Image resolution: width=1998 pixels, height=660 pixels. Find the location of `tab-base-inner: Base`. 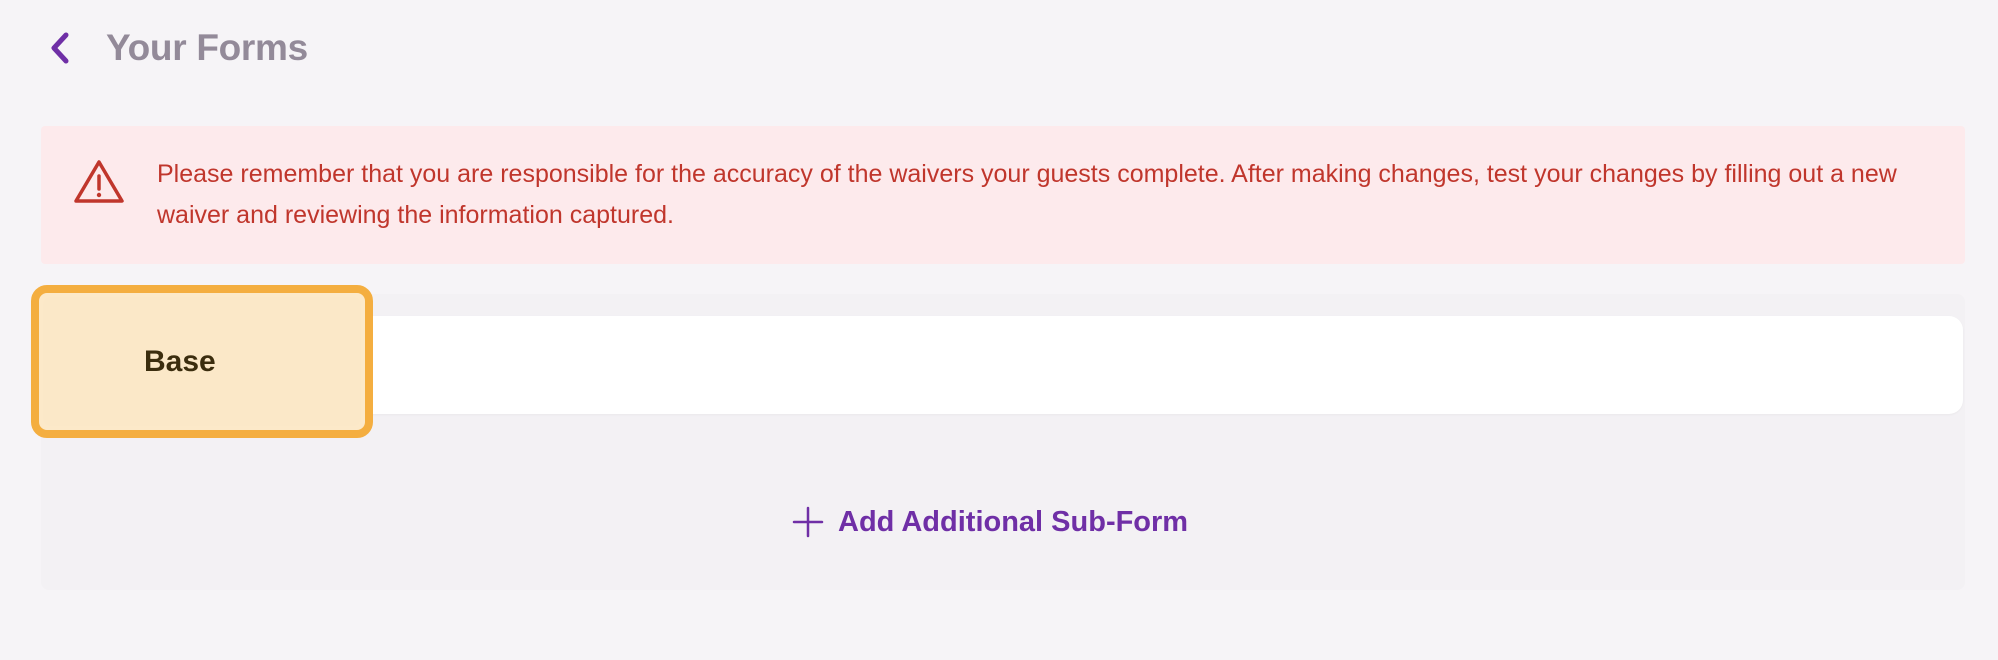

tab-base-inner: Base is located at coordinates (202, 361).